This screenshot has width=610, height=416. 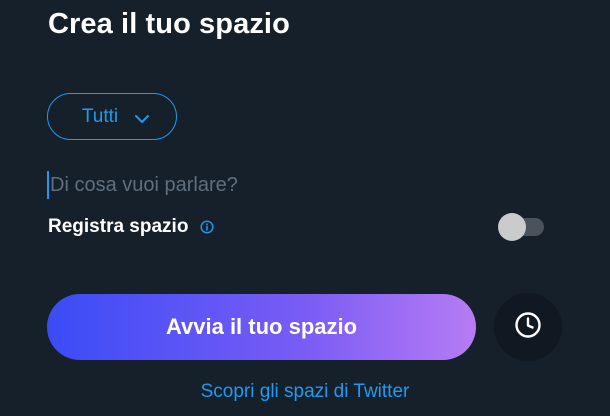 I want to click on discover-spaces-link: Scopri gli spazi di Twitter, so click(x=305, y=392).